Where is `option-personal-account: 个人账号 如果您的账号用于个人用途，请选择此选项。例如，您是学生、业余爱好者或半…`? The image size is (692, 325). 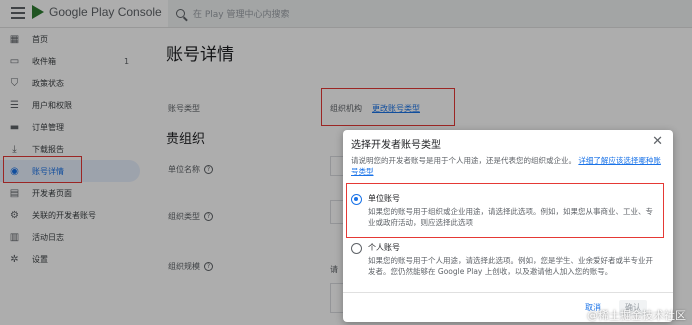
option-personal-account: 个人账号 如果您的账号用于个人用途，请选择此选项。例如，您是学生、业余爱好者或半… is located at coordinates (507, 263).